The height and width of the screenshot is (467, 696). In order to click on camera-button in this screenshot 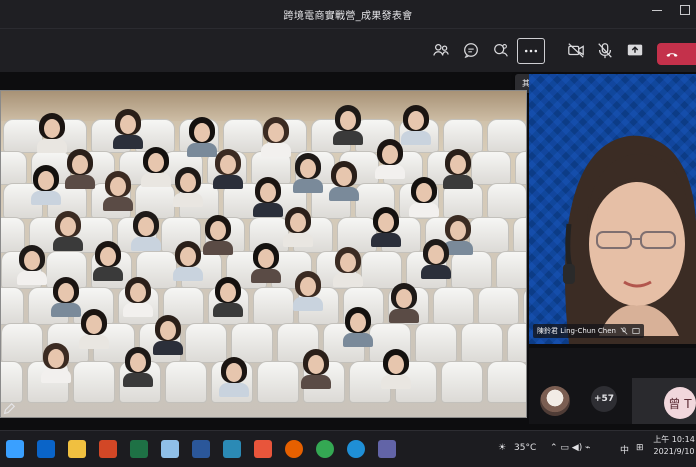, I will do `click(576, 50)`.